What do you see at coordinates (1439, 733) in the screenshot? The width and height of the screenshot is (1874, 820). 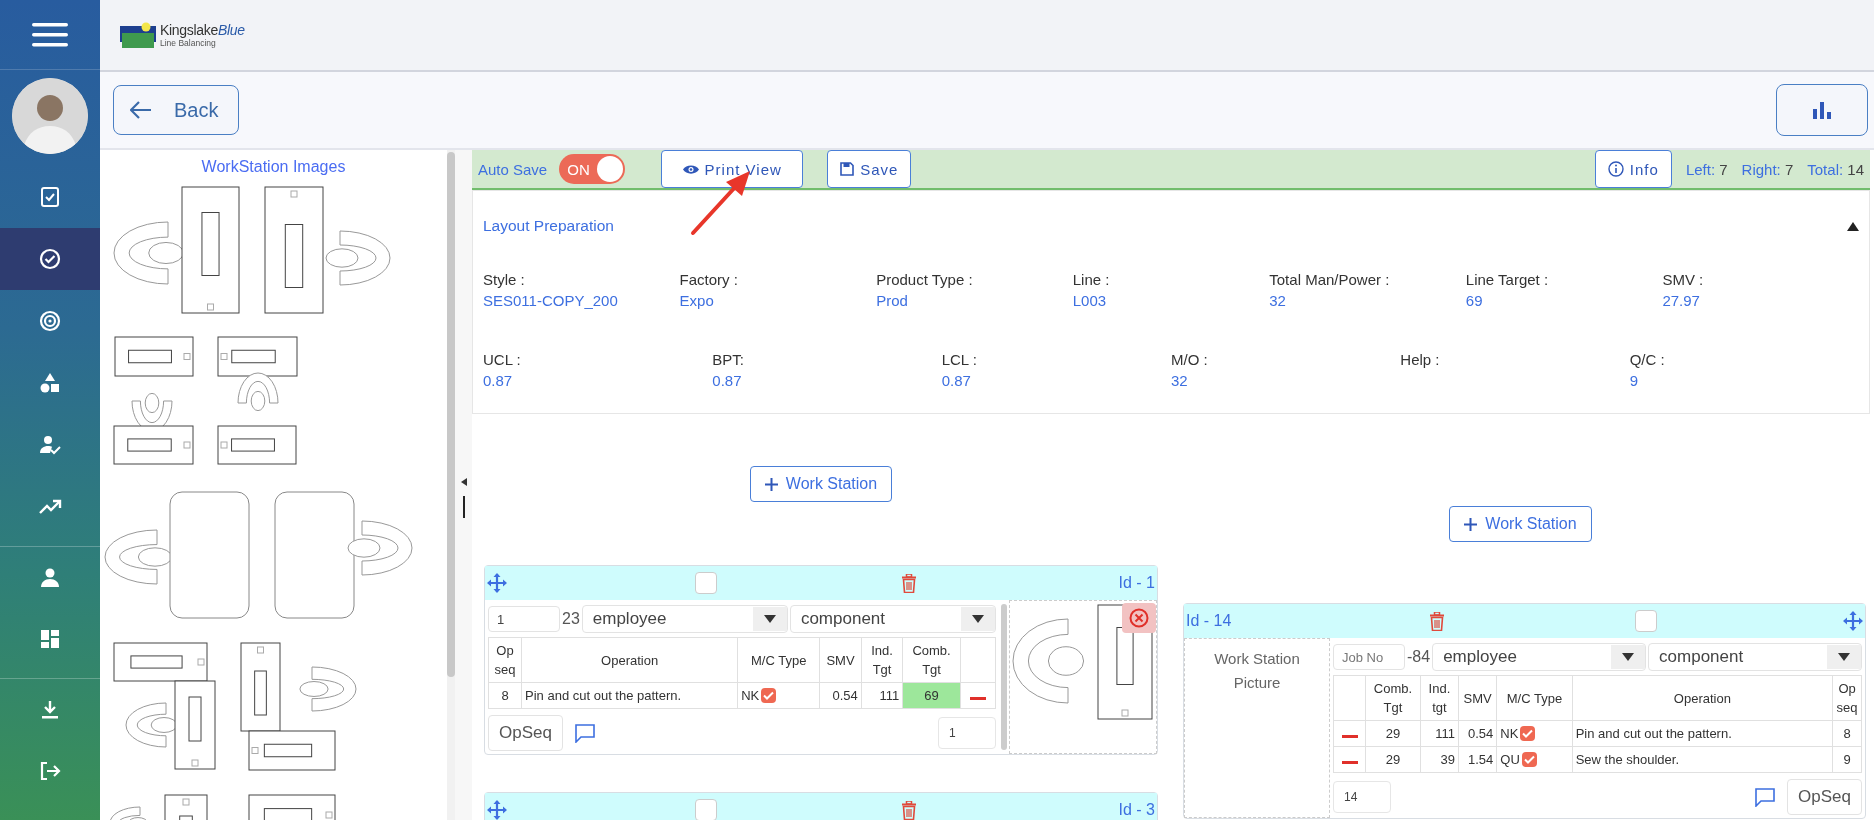 I see `table-cell: 111` at bounding box center [1439, 733].